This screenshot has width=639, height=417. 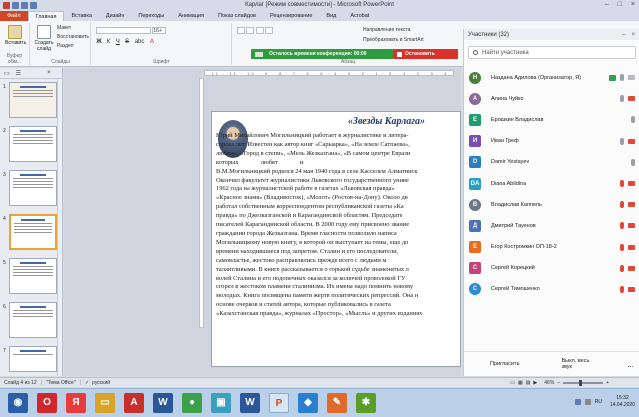 What do you see at coordinates (551, 141) in the screenshot?
I see `participant-row: И Иван Греф` at bounding box center [551, 141].